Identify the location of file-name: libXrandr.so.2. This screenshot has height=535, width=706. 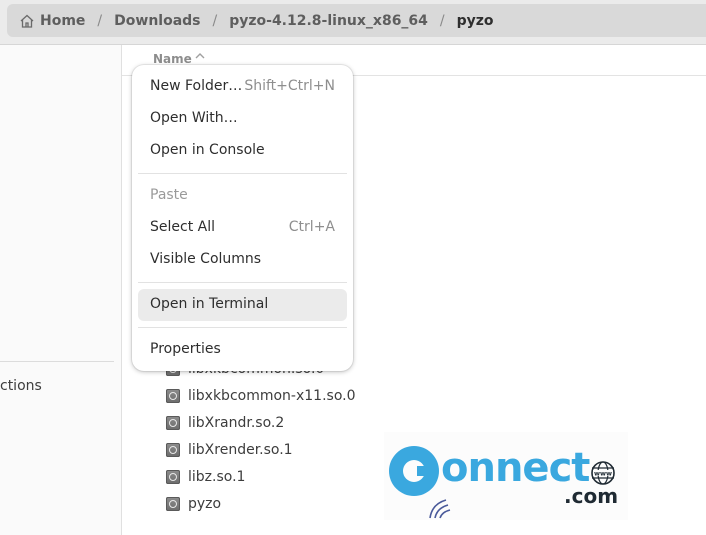
(236, 422).